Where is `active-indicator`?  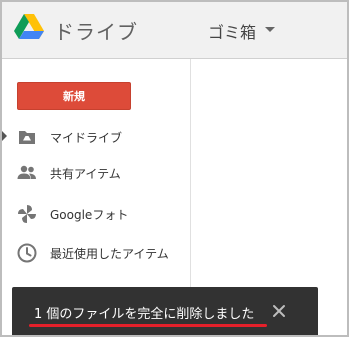
active-indicator is located at coordinates (4, 136).